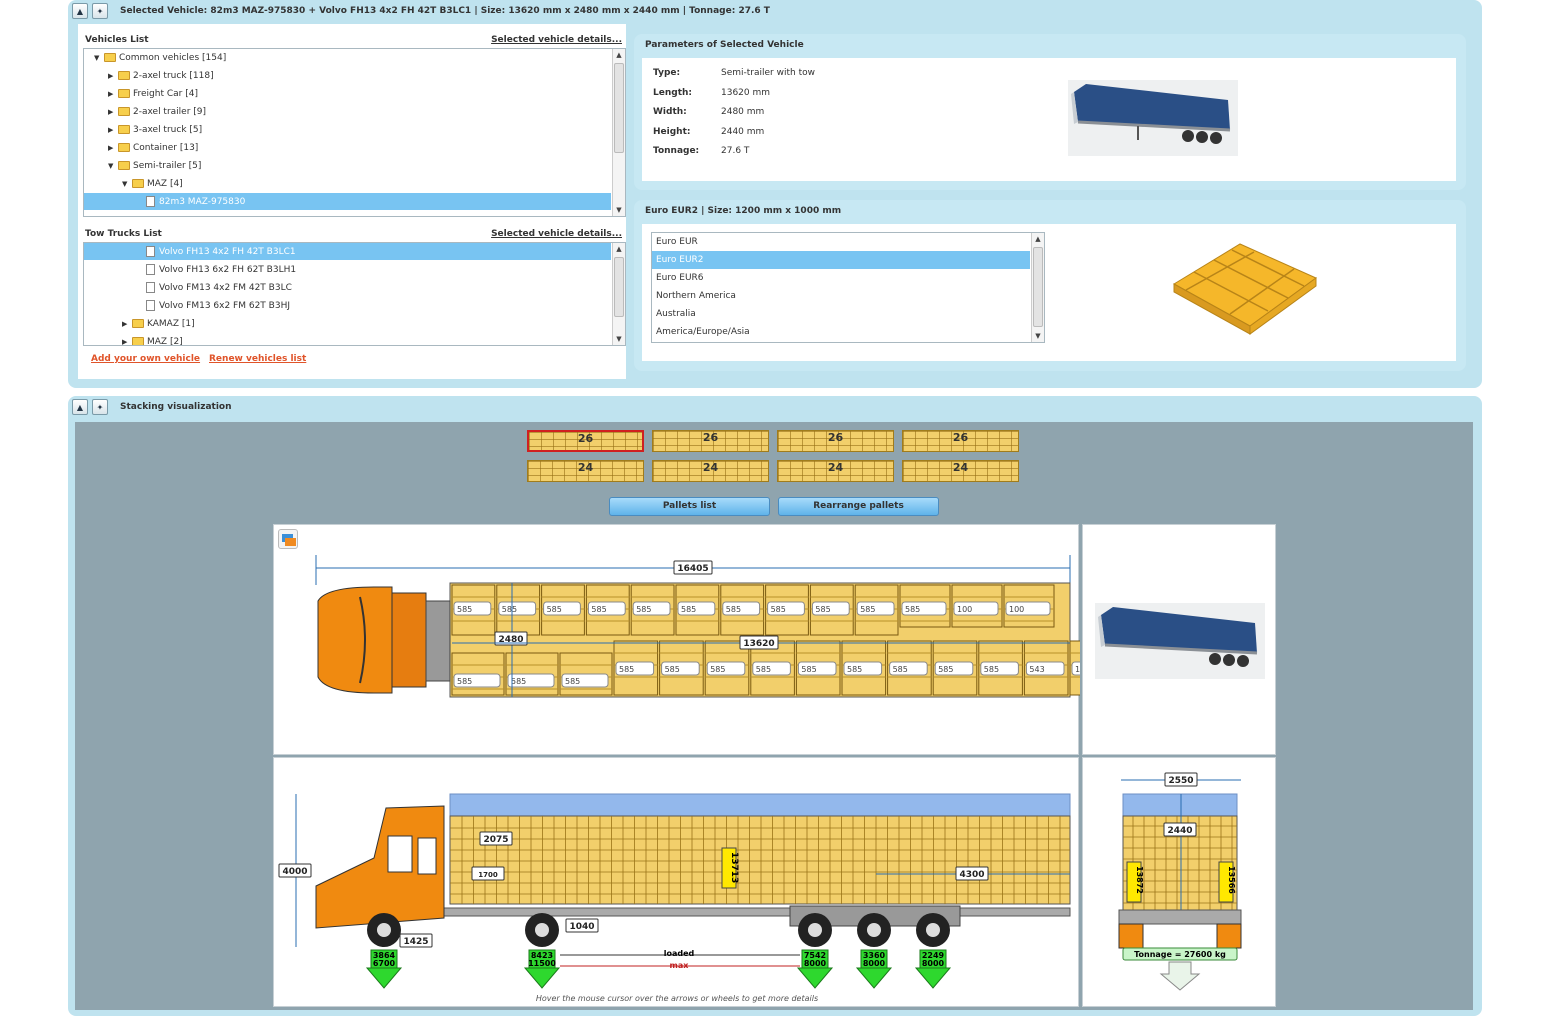 This screenshot has height=1016, width=1548. Describe the element at coordinates (347, 201) in the screenshot. I see `tree-item: 82m3 MAZ-975830` at that location.